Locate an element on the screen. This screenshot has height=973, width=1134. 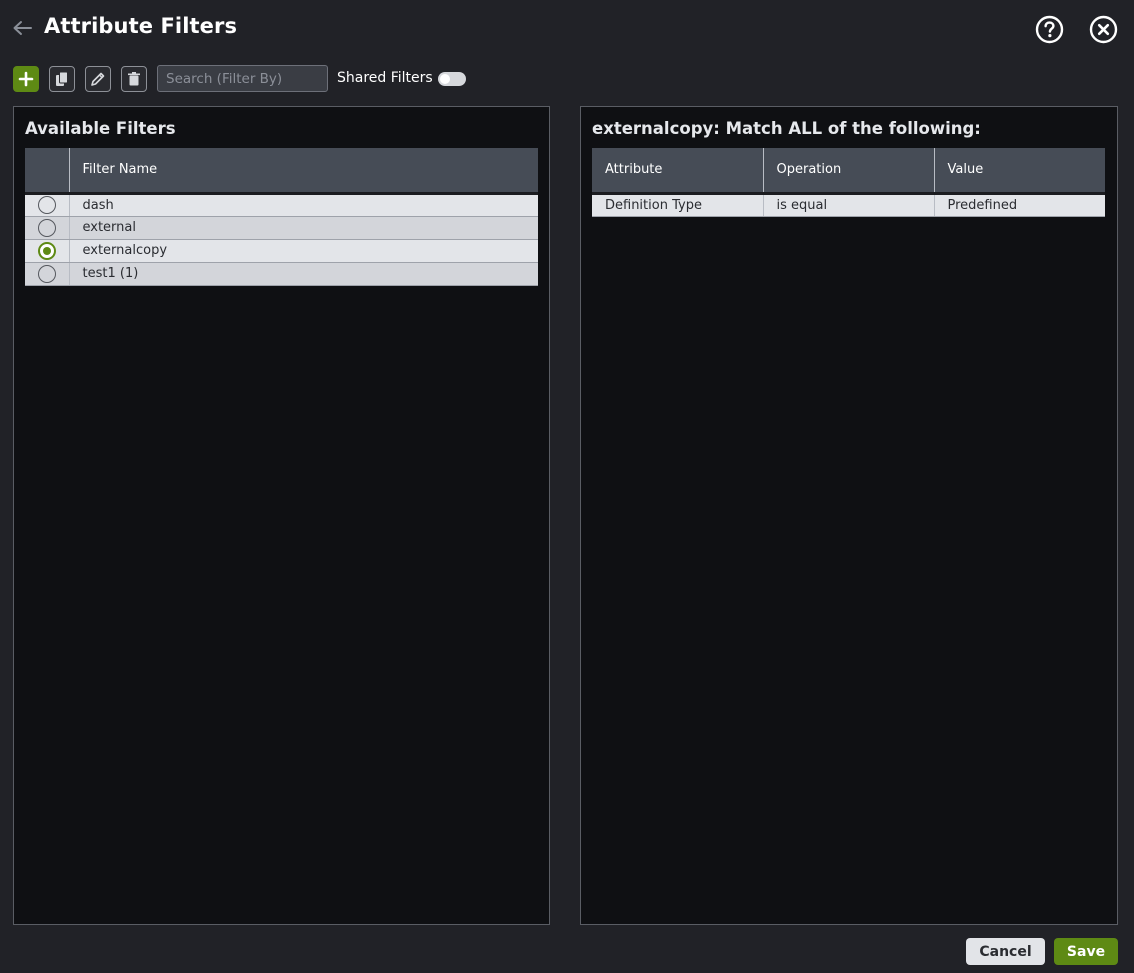
trash-icon is located at coordinates (134, 79).